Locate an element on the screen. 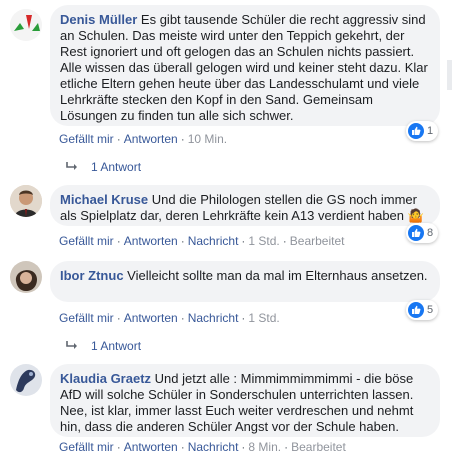 The image size is (452, 456). comment-time: 8 Min. is located at coordinates (264, 447).